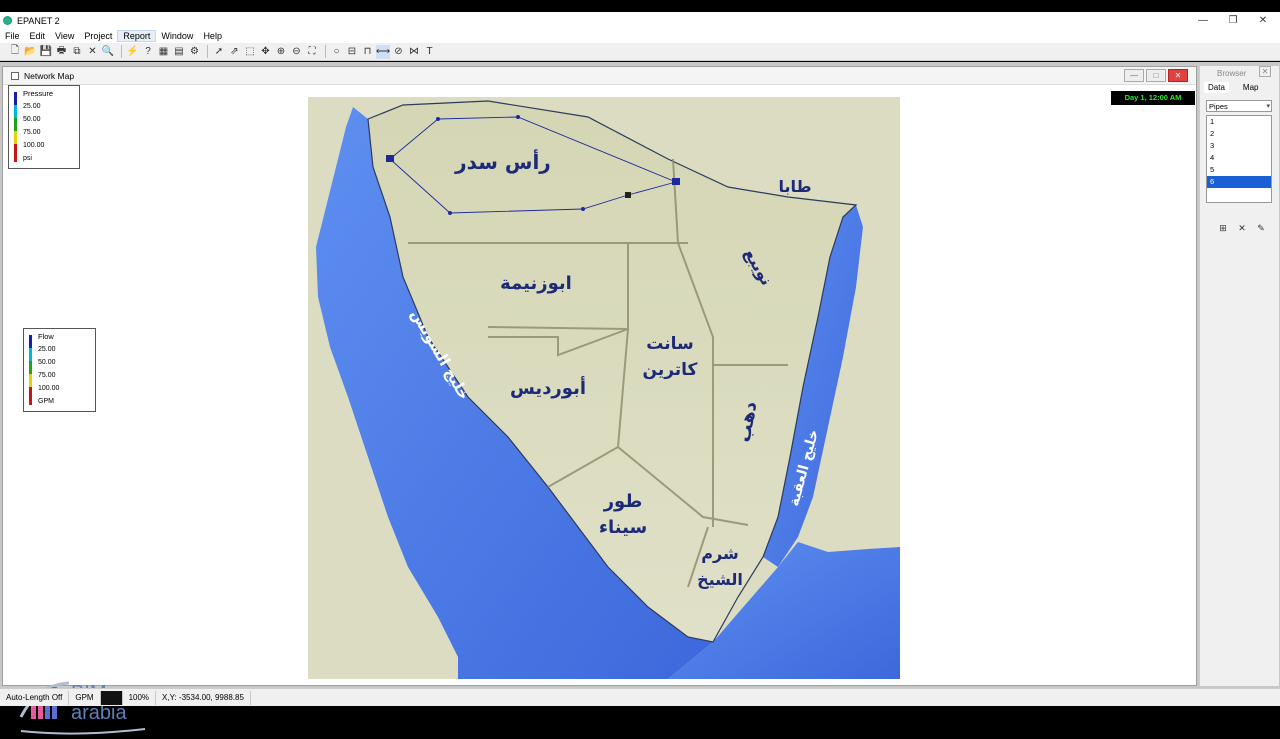 This screenshot has width=1280, height=739. I want to click on map-minimize-button: —, so click(1134, 75).